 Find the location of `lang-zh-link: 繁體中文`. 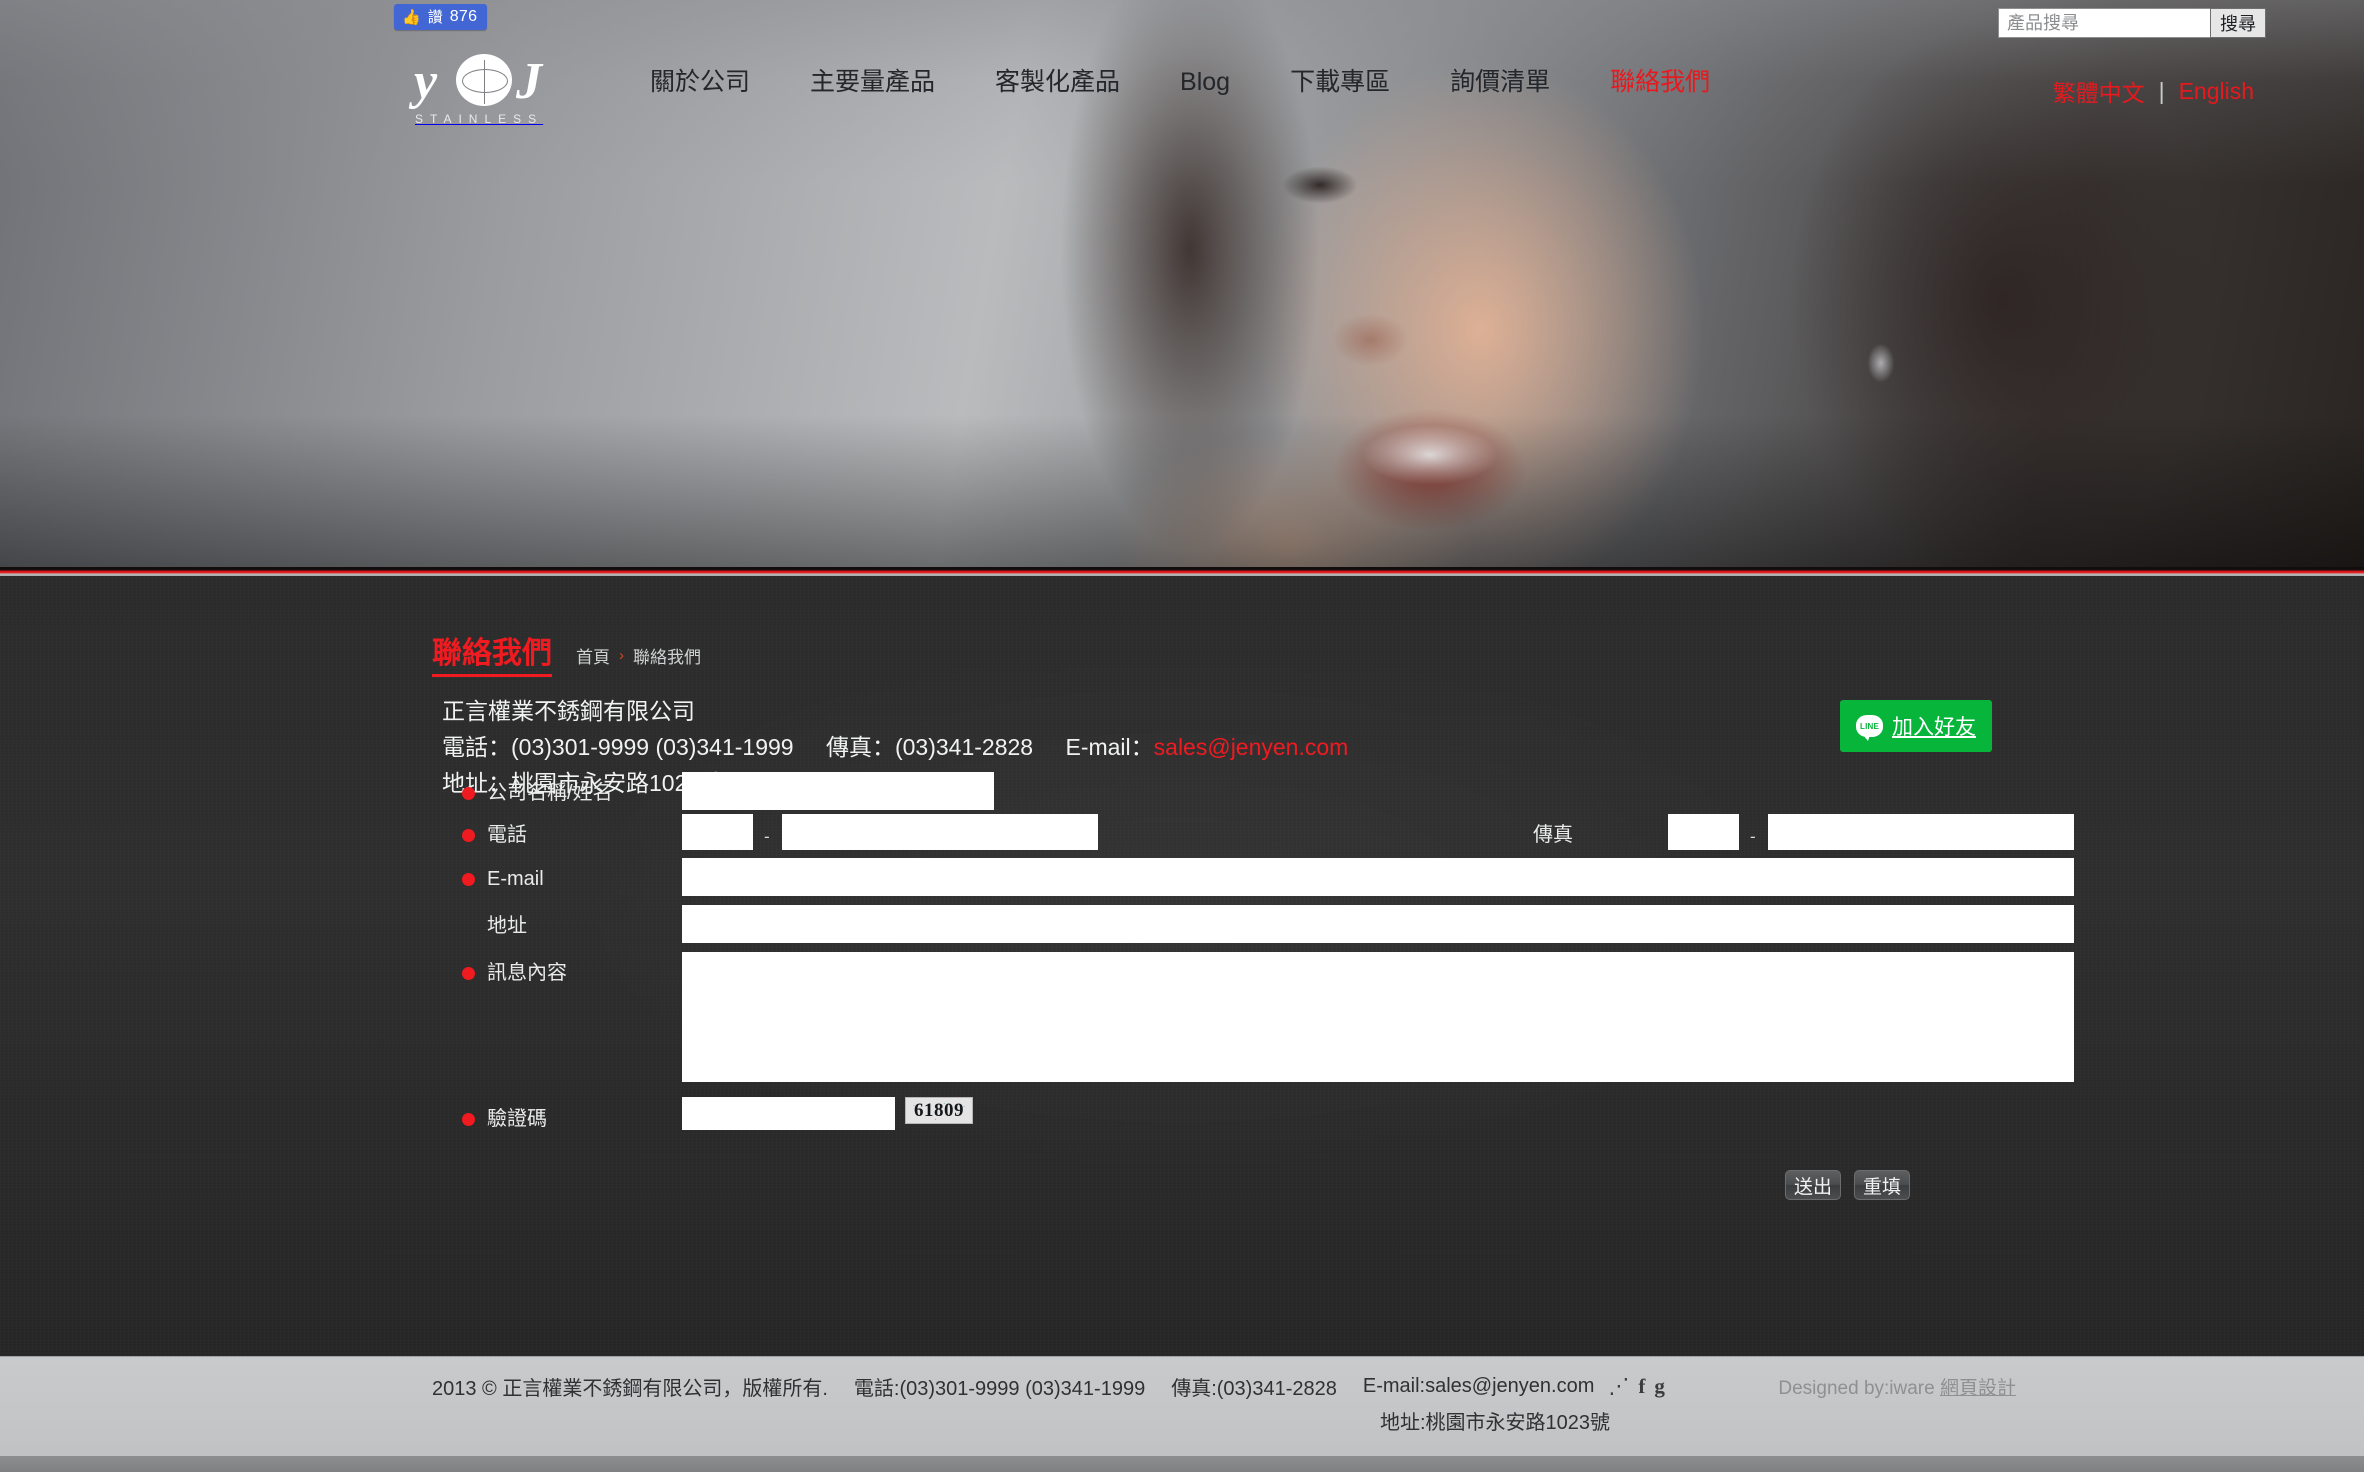

lang-zh-link: 繁體中文 is located at coordinates (2099, 91).